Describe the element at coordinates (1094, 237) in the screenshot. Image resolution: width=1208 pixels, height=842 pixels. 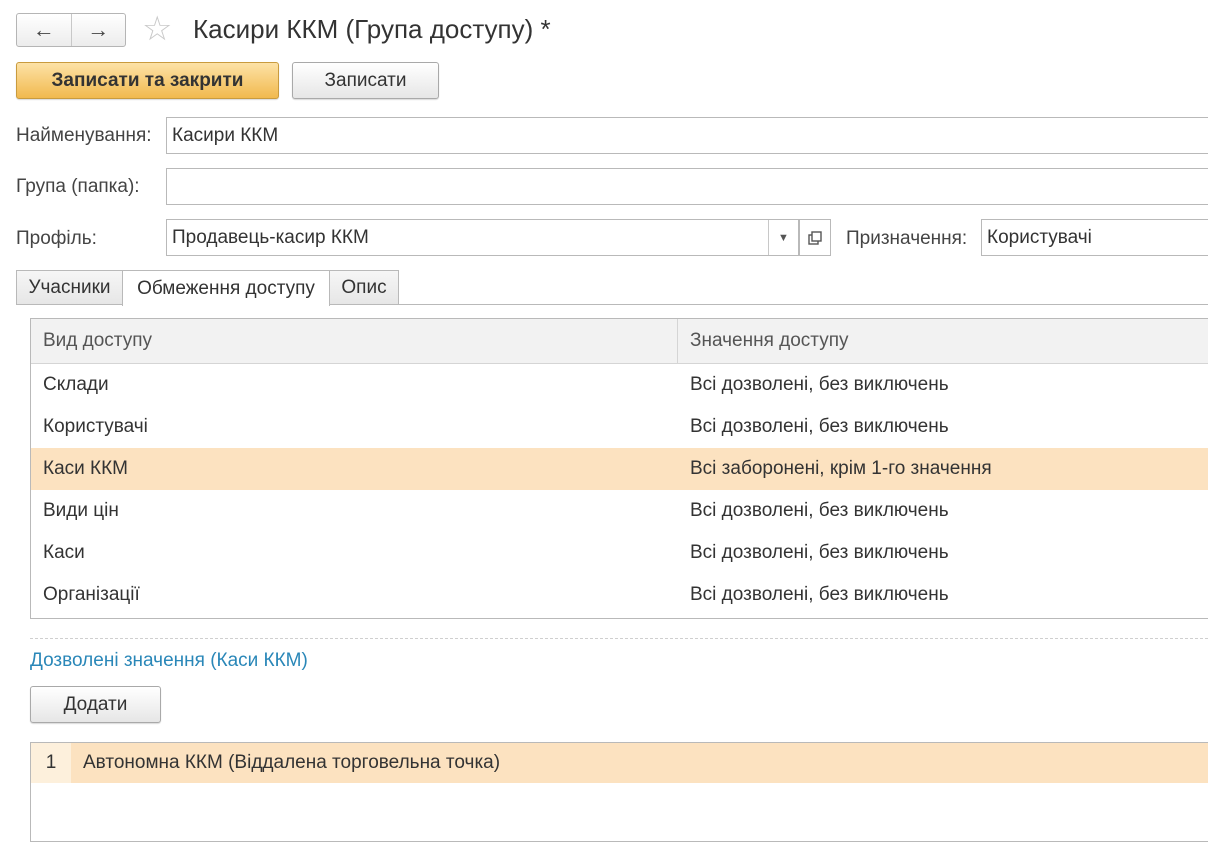
I see `purpose-field: Користувачі` at that location.